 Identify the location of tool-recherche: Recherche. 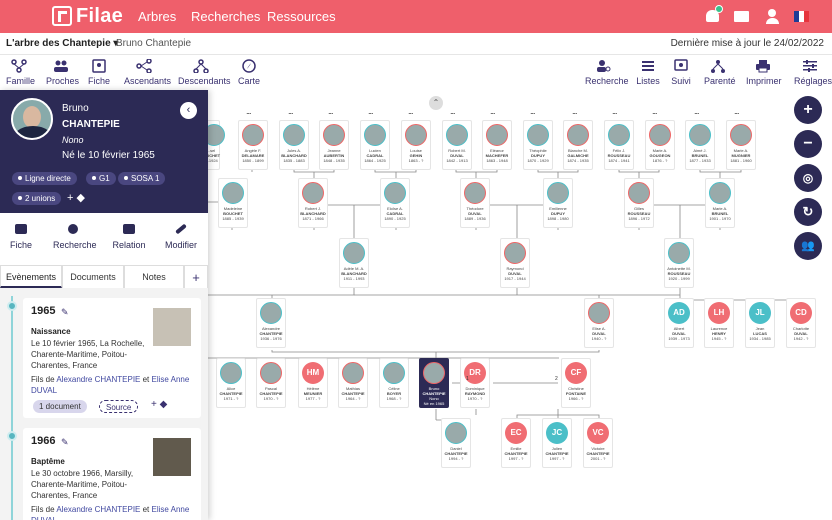
(607, 72).